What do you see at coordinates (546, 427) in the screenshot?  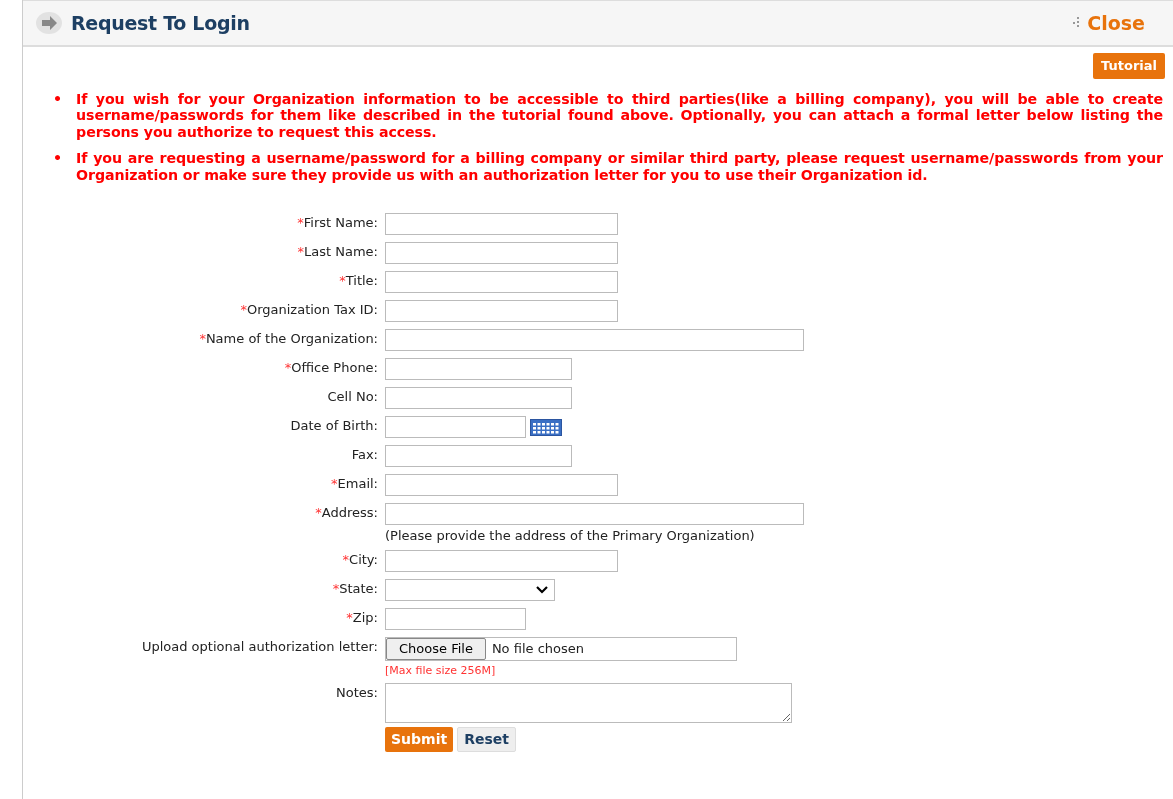 I see `calendar-icon` at bounding box center [546, 427].